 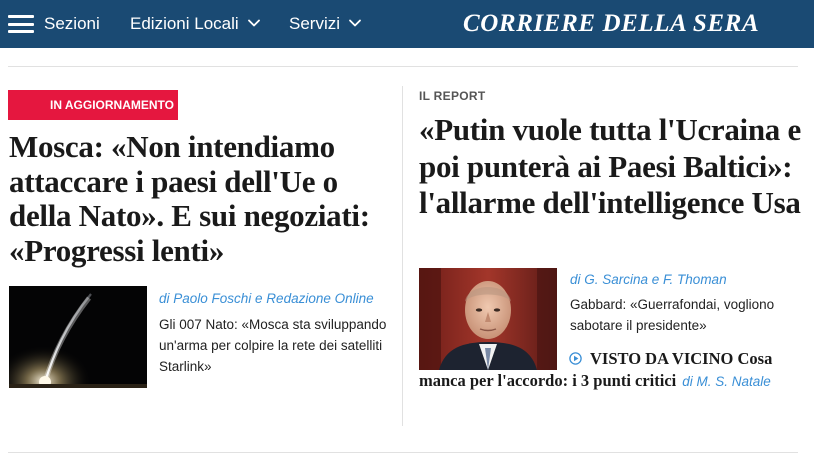 I want to click on nav-edizioni-locali-label: Edizioni Locali, so click(x=184, y=23).